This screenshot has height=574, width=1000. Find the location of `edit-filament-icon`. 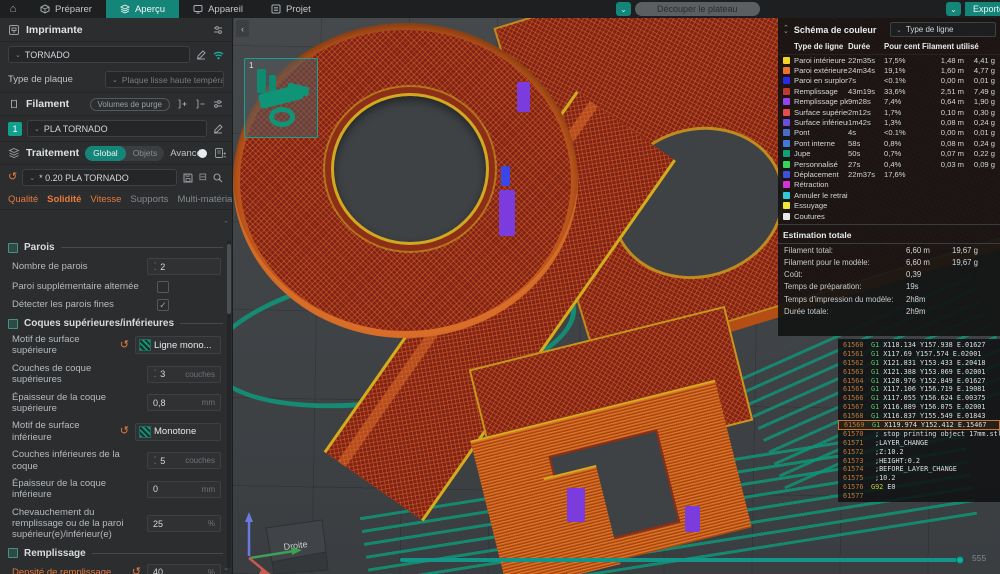

edit-filament-icon is located at coordinates (218, 129).